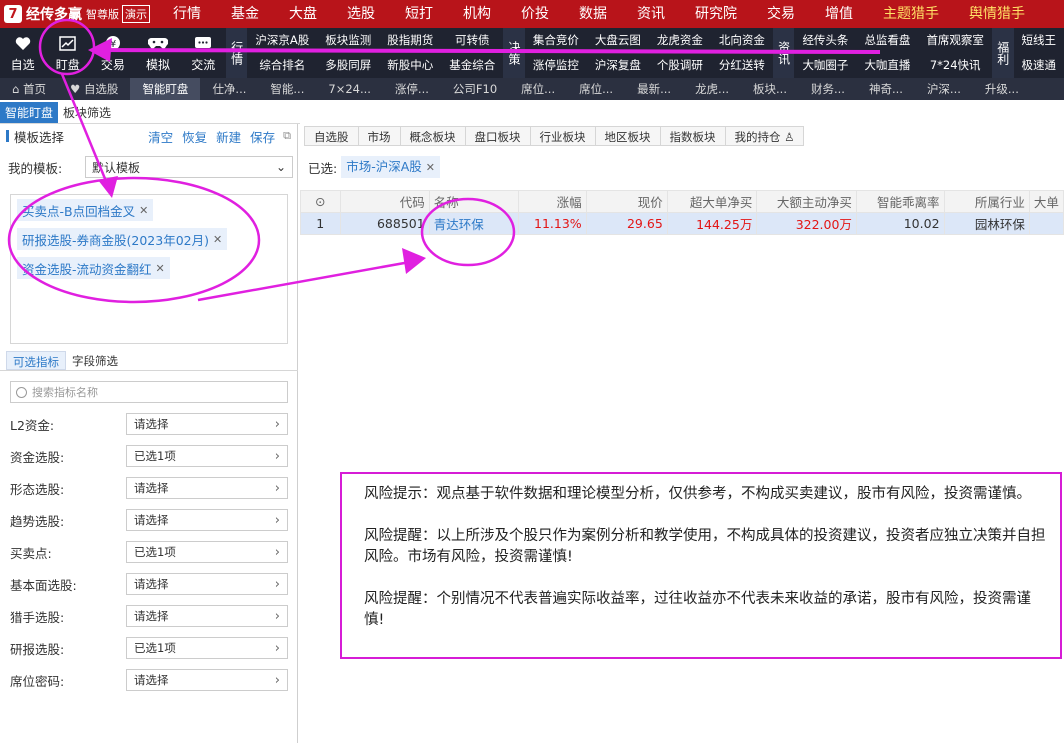  What do you see at coordinates (825, 40) in the screenshot?
I see `shortcut-headlines: 经传头条` at bounding box center [825, 40].